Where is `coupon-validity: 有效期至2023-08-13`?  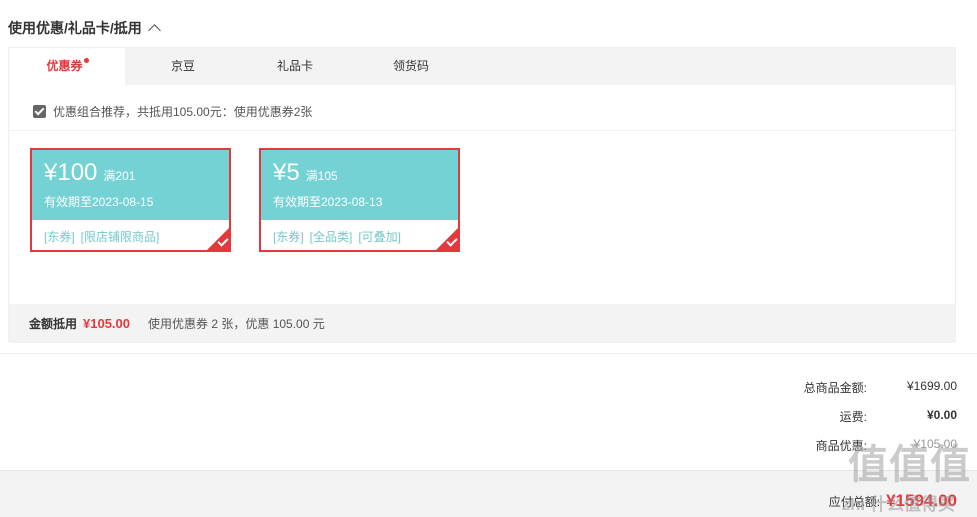 coupon-validity: 有效期至2023-08-13 is located at coordinates (328, 202).